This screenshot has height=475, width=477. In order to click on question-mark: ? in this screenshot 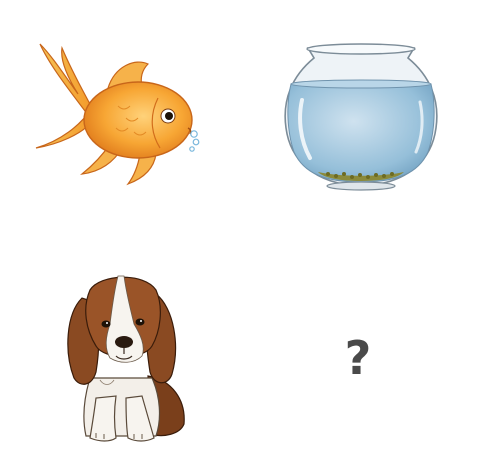, I will do `click(358, 358)`.